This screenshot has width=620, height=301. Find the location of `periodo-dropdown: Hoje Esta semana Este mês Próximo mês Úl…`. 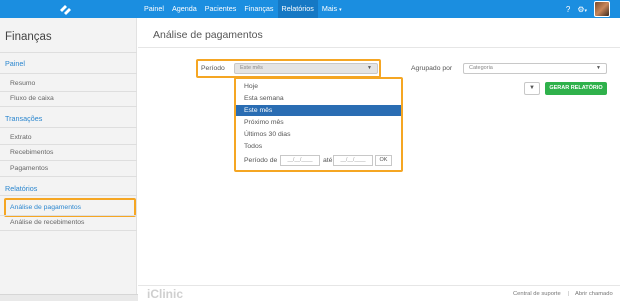

periodo-dropdown: Hoje Esta semana Este mês Próximo mês Úl… is located at coordinates (318, 124).